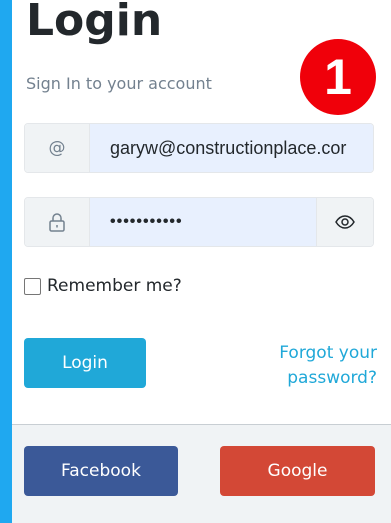 The width and height of the screenshot is (391, 523). Describe the element at coordinates (146, 221) in the screenshot. I see `password-masked-value: •••••••••••` at that location.